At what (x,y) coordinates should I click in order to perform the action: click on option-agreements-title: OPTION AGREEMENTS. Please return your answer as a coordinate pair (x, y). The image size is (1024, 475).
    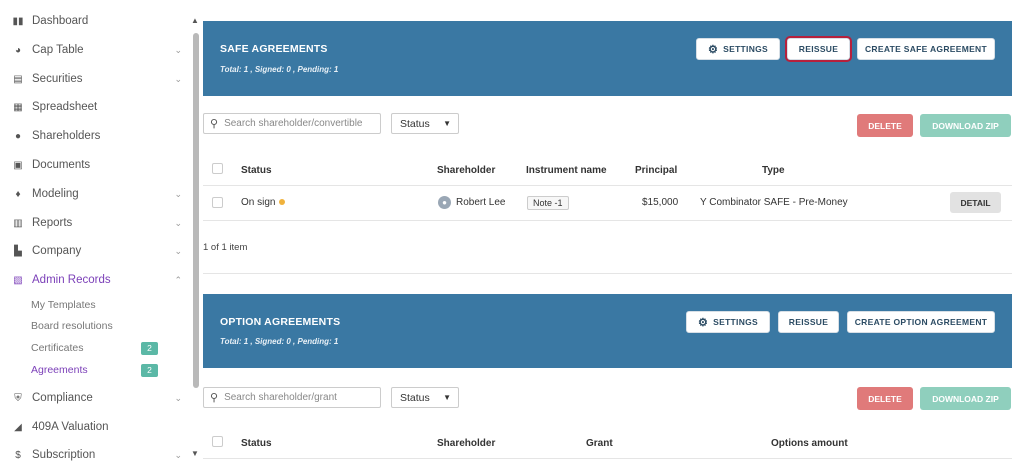
    Looking at the image, I should click on (280, 322).